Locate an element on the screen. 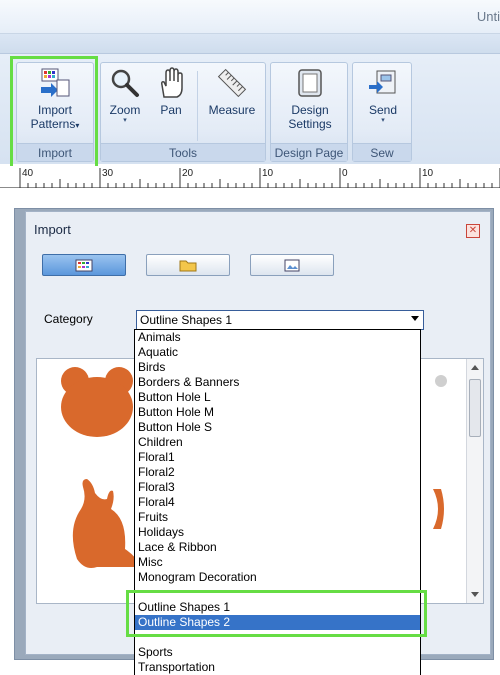  measure-button: Measure is located at coordinates (232, 92).